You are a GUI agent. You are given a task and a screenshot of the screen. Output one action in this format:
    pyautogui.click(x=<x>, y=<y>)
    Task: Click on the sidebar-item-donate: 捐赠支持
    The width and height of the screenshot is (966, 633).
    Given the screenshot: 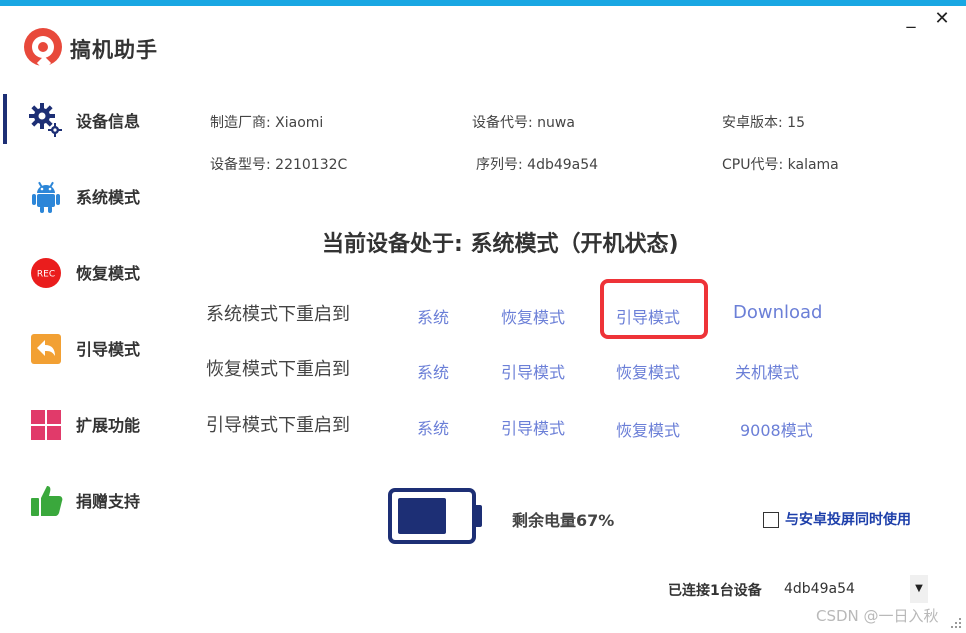 What is the action you would take?
    pyautogui.click(x=103, y=499)
    